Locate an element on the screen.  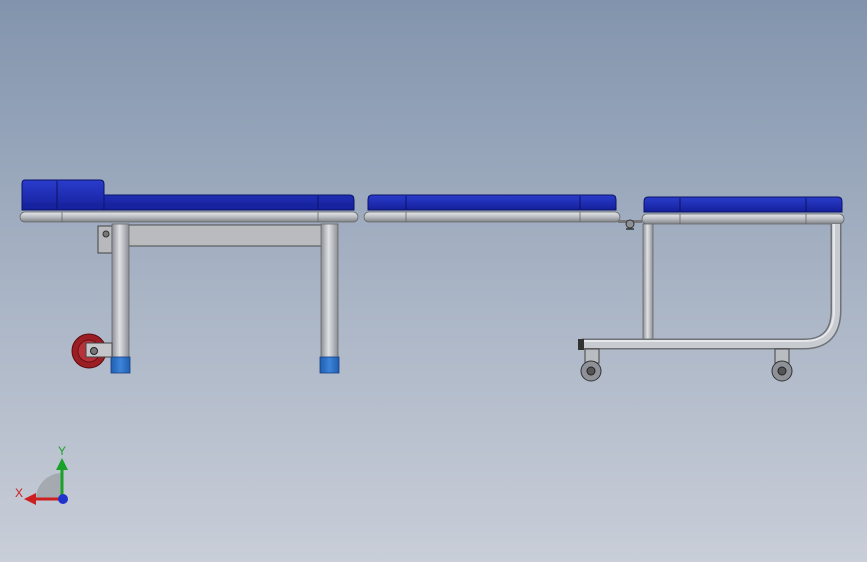
foot-post is located at coordinates (648, 282).